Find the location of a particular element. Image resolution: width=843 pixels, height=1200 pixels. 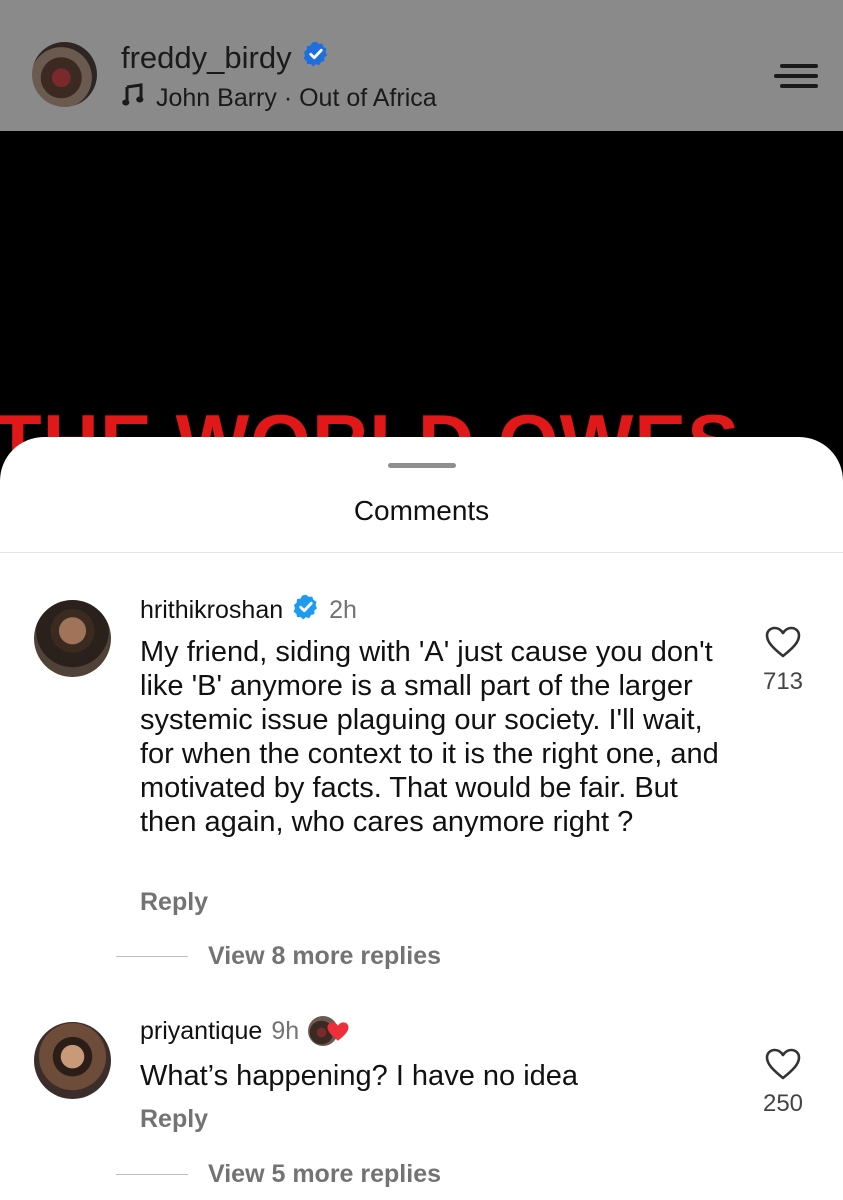

author-avatar is located at coordinates (64, 74).